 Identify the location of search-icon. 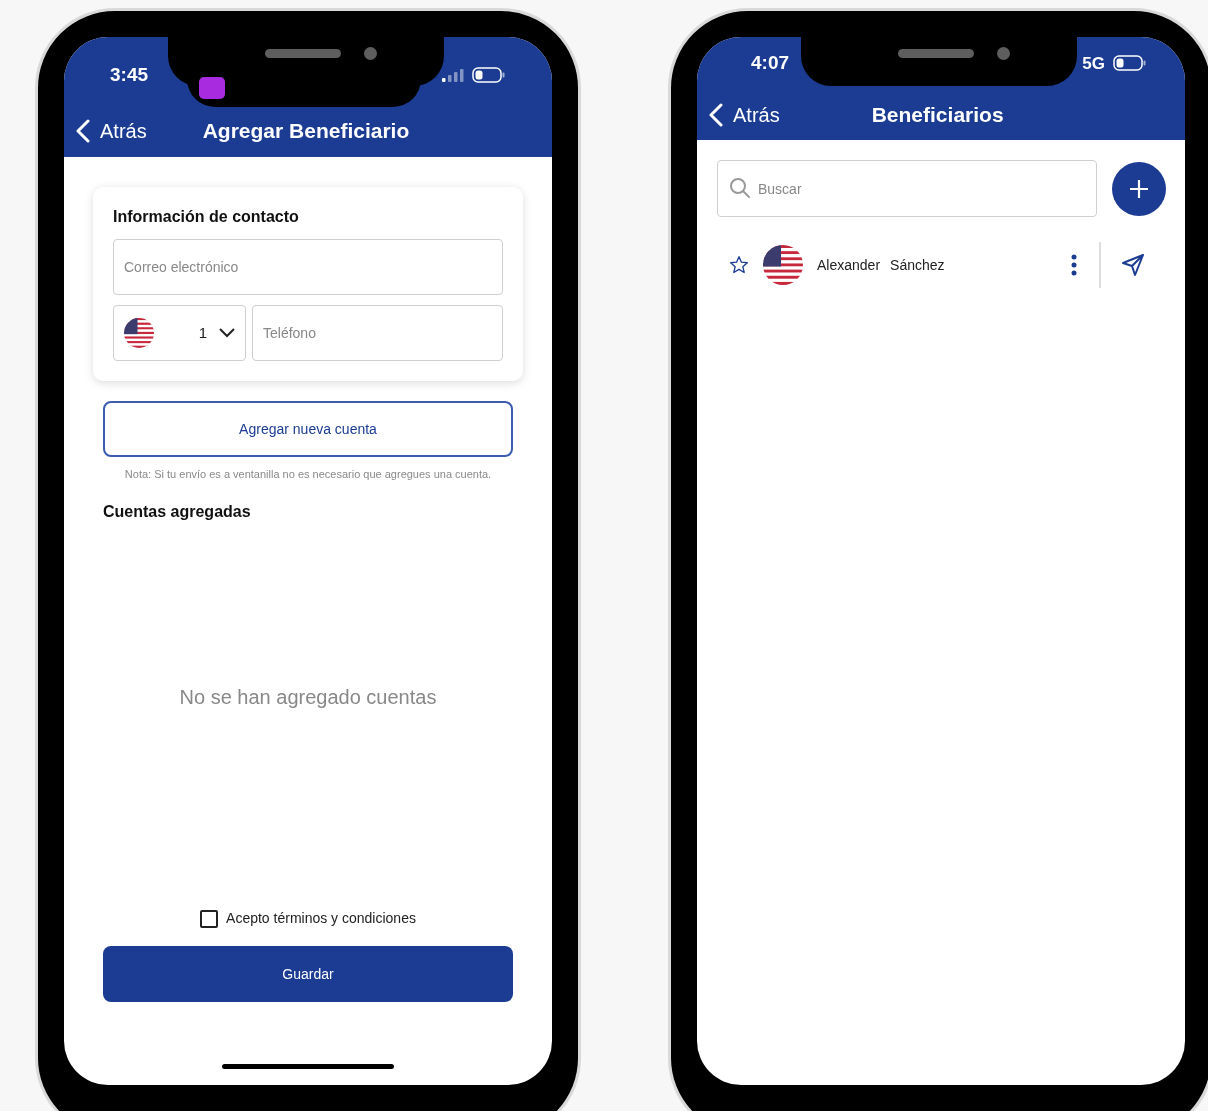
(740, 188).